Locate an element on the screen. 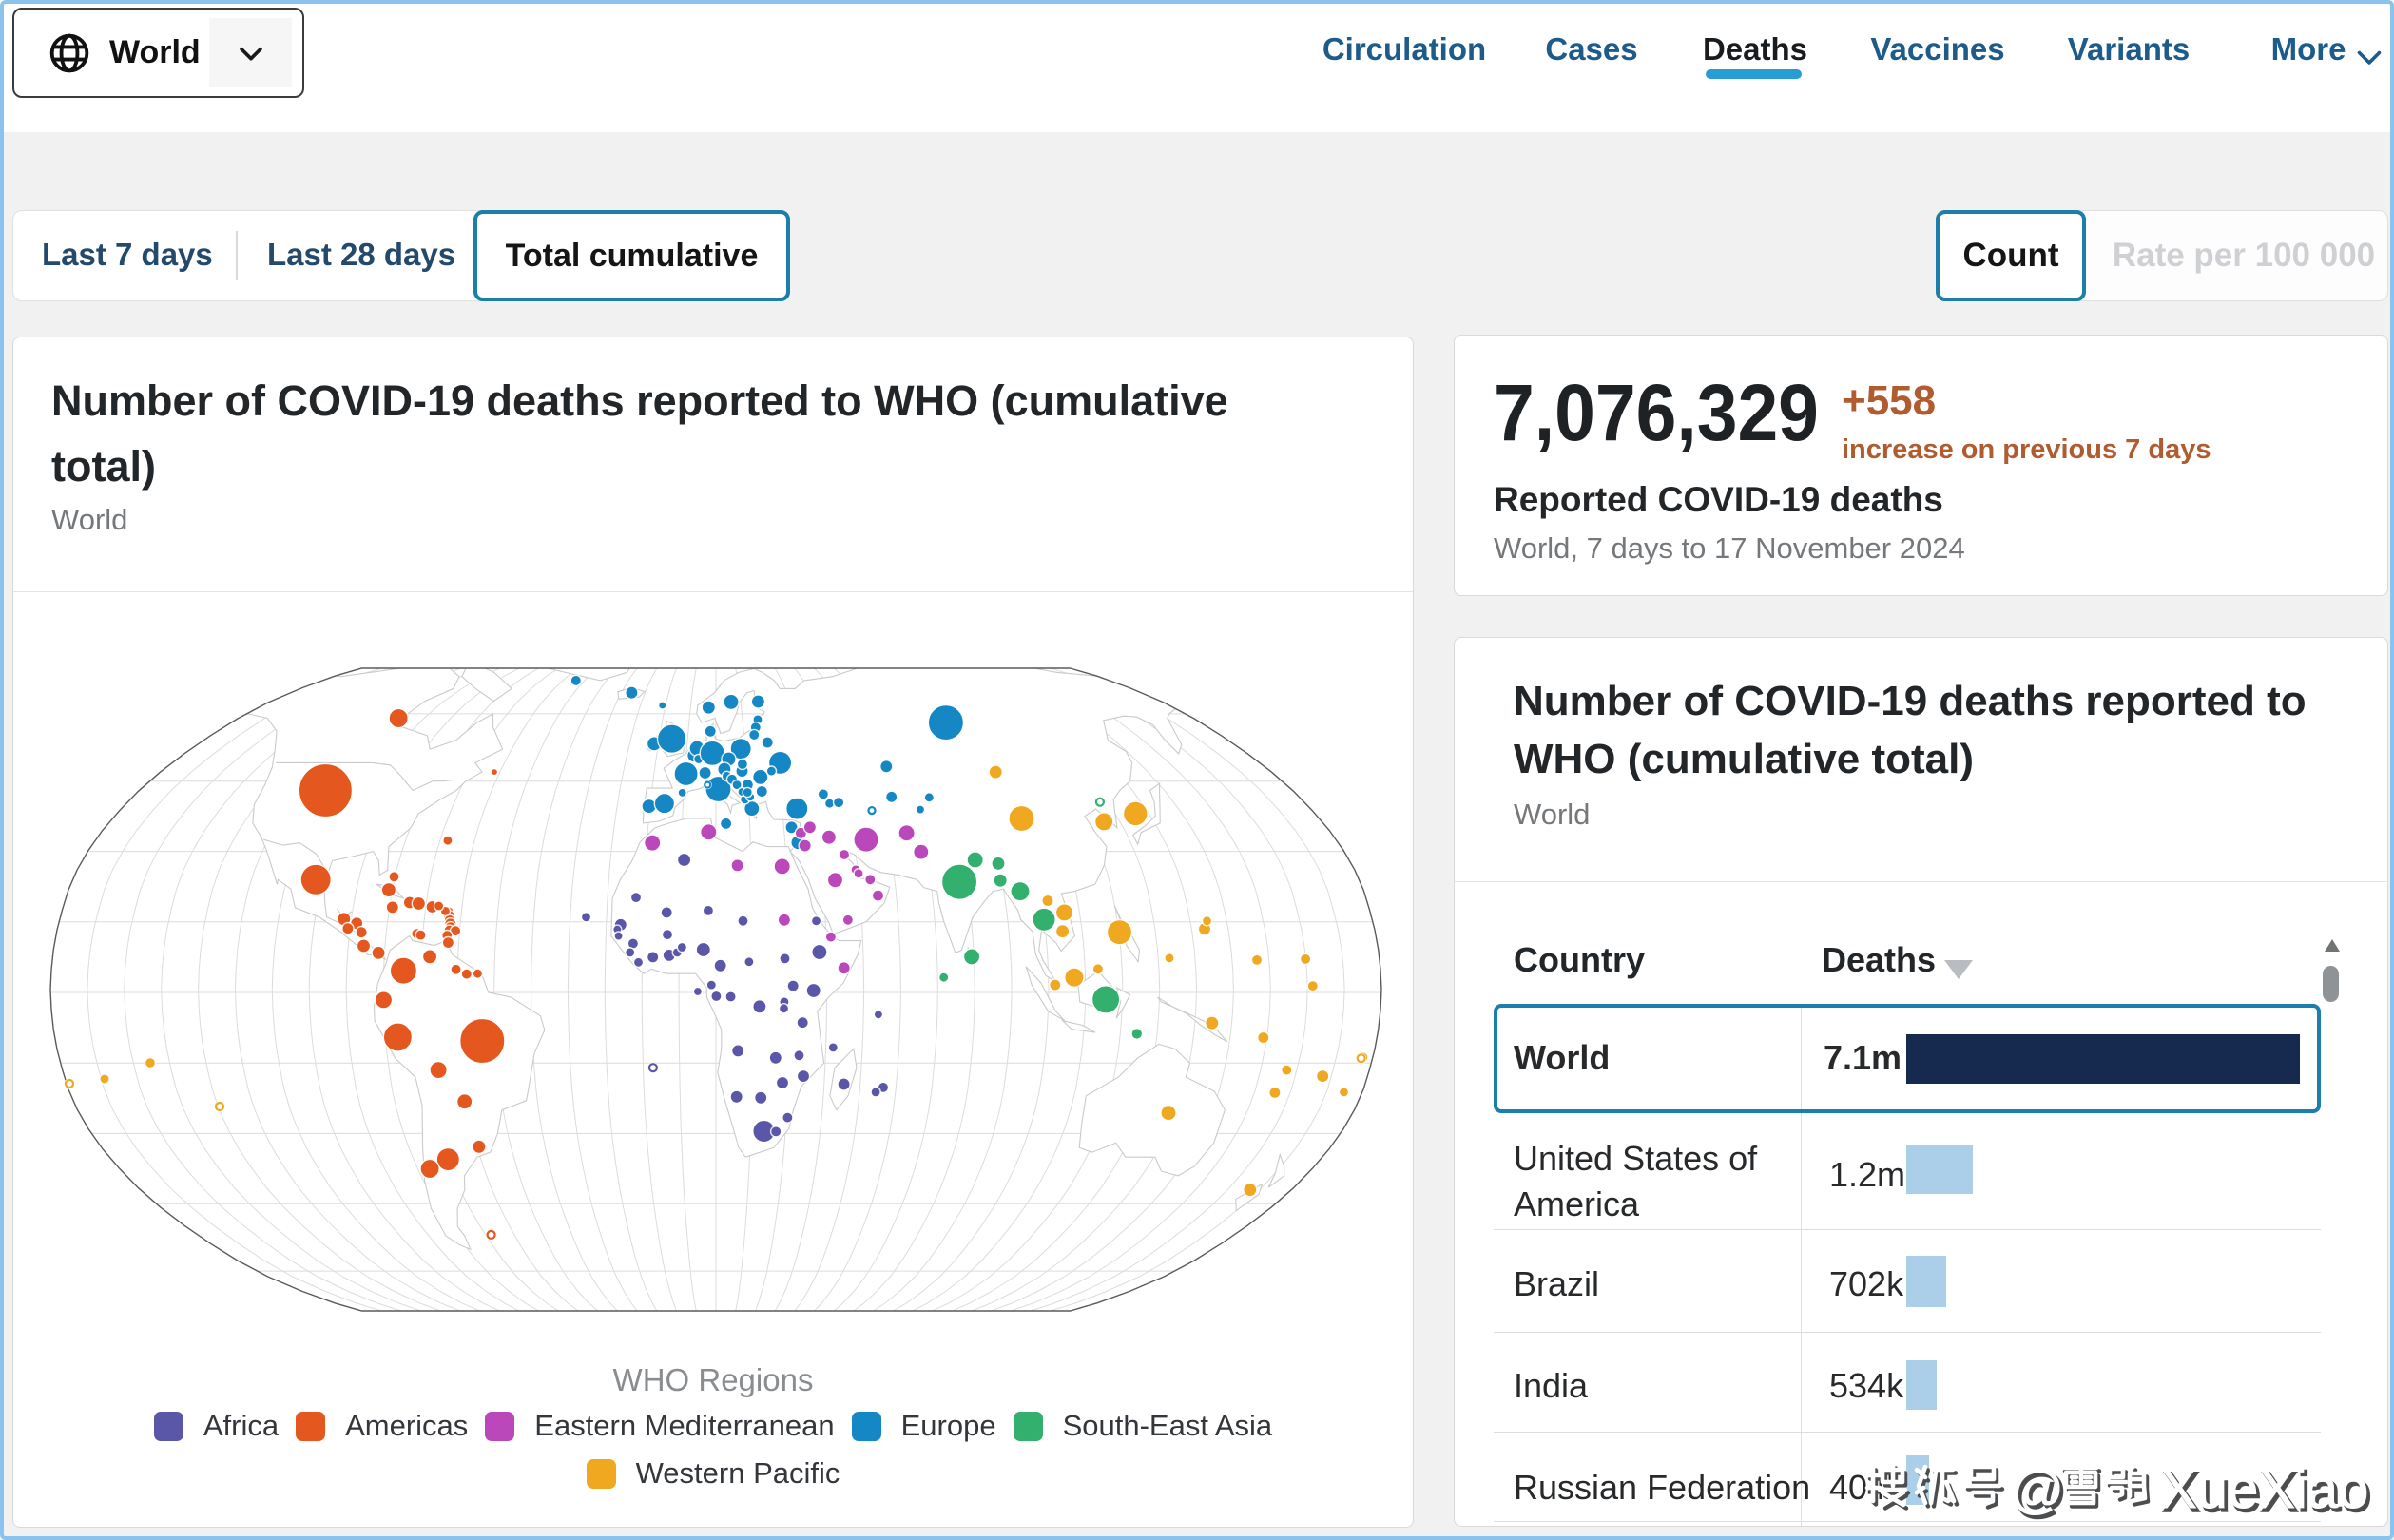 This screenshot has height=1540, width=2394. svg-text: XueXiao is located at coordinates (2264, 1489).